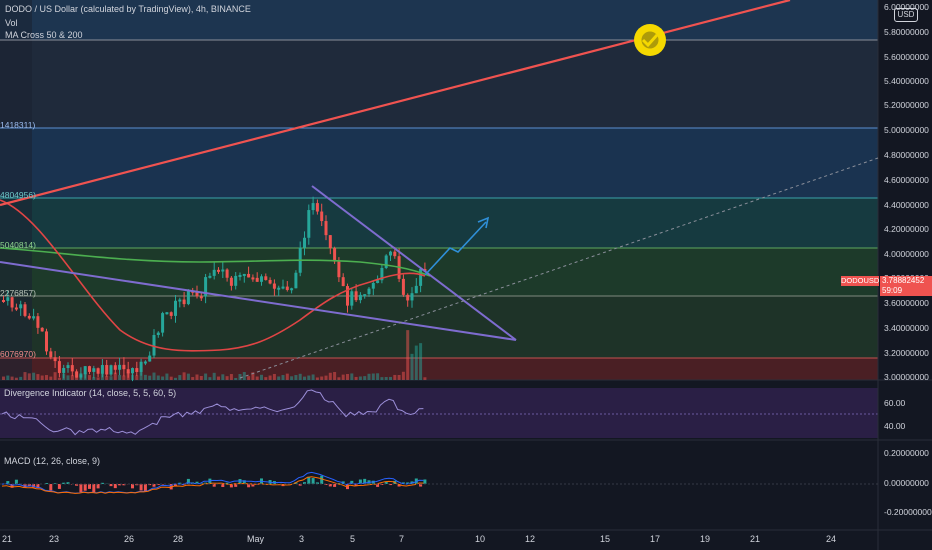  I want to click on time-tick: 26, so click(129, 539).